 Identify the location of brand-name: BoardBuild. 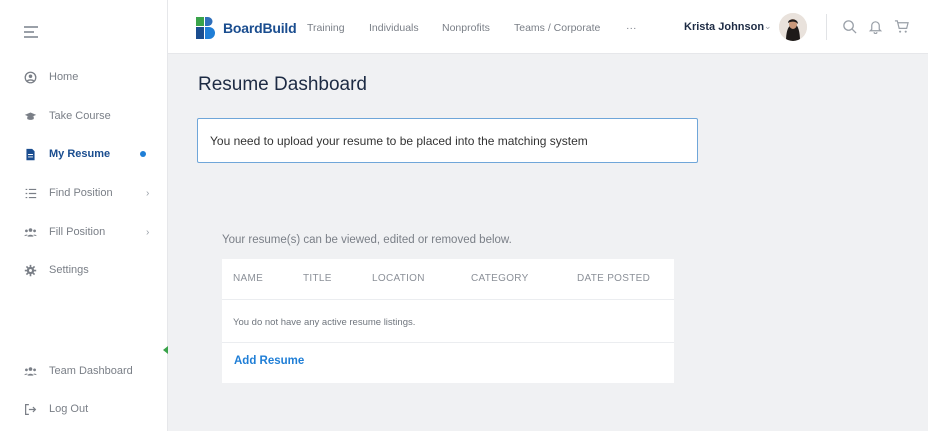
(260, 28).